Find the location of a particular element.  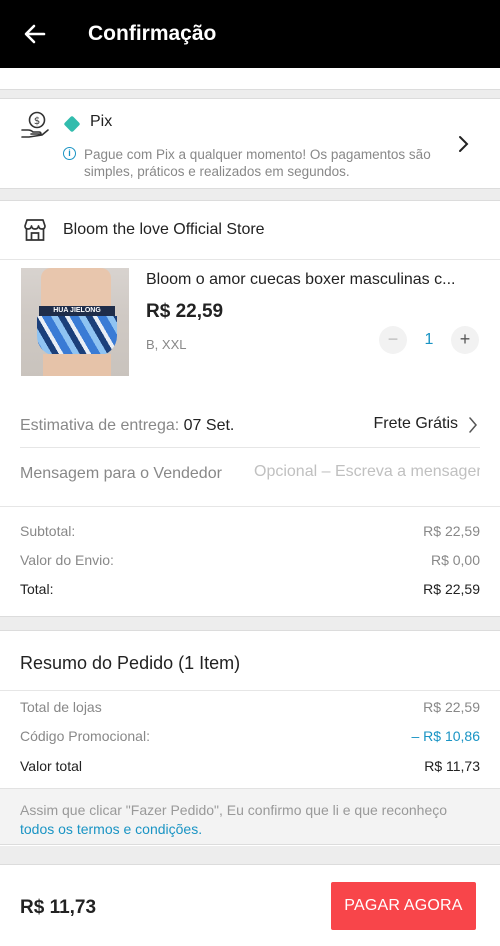

delivery-label: Estimativa de entrega: 07 Set. is located at coordinates (127, 426).